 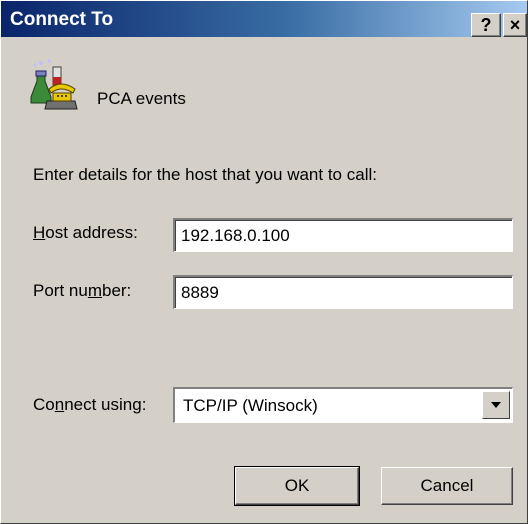 I want to click on cancel-button-label: Cancel, so click(x=447, y=485).